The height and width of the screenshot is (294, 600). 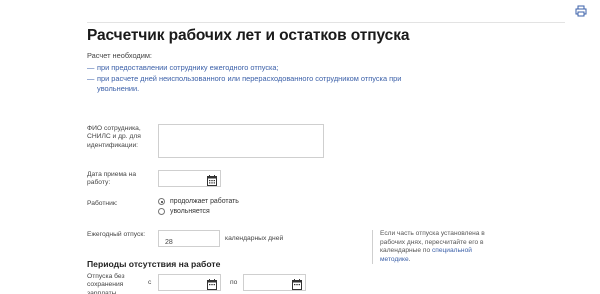 I want to click on intro-text: Расчет необходим:, so click(x=119, y=55).